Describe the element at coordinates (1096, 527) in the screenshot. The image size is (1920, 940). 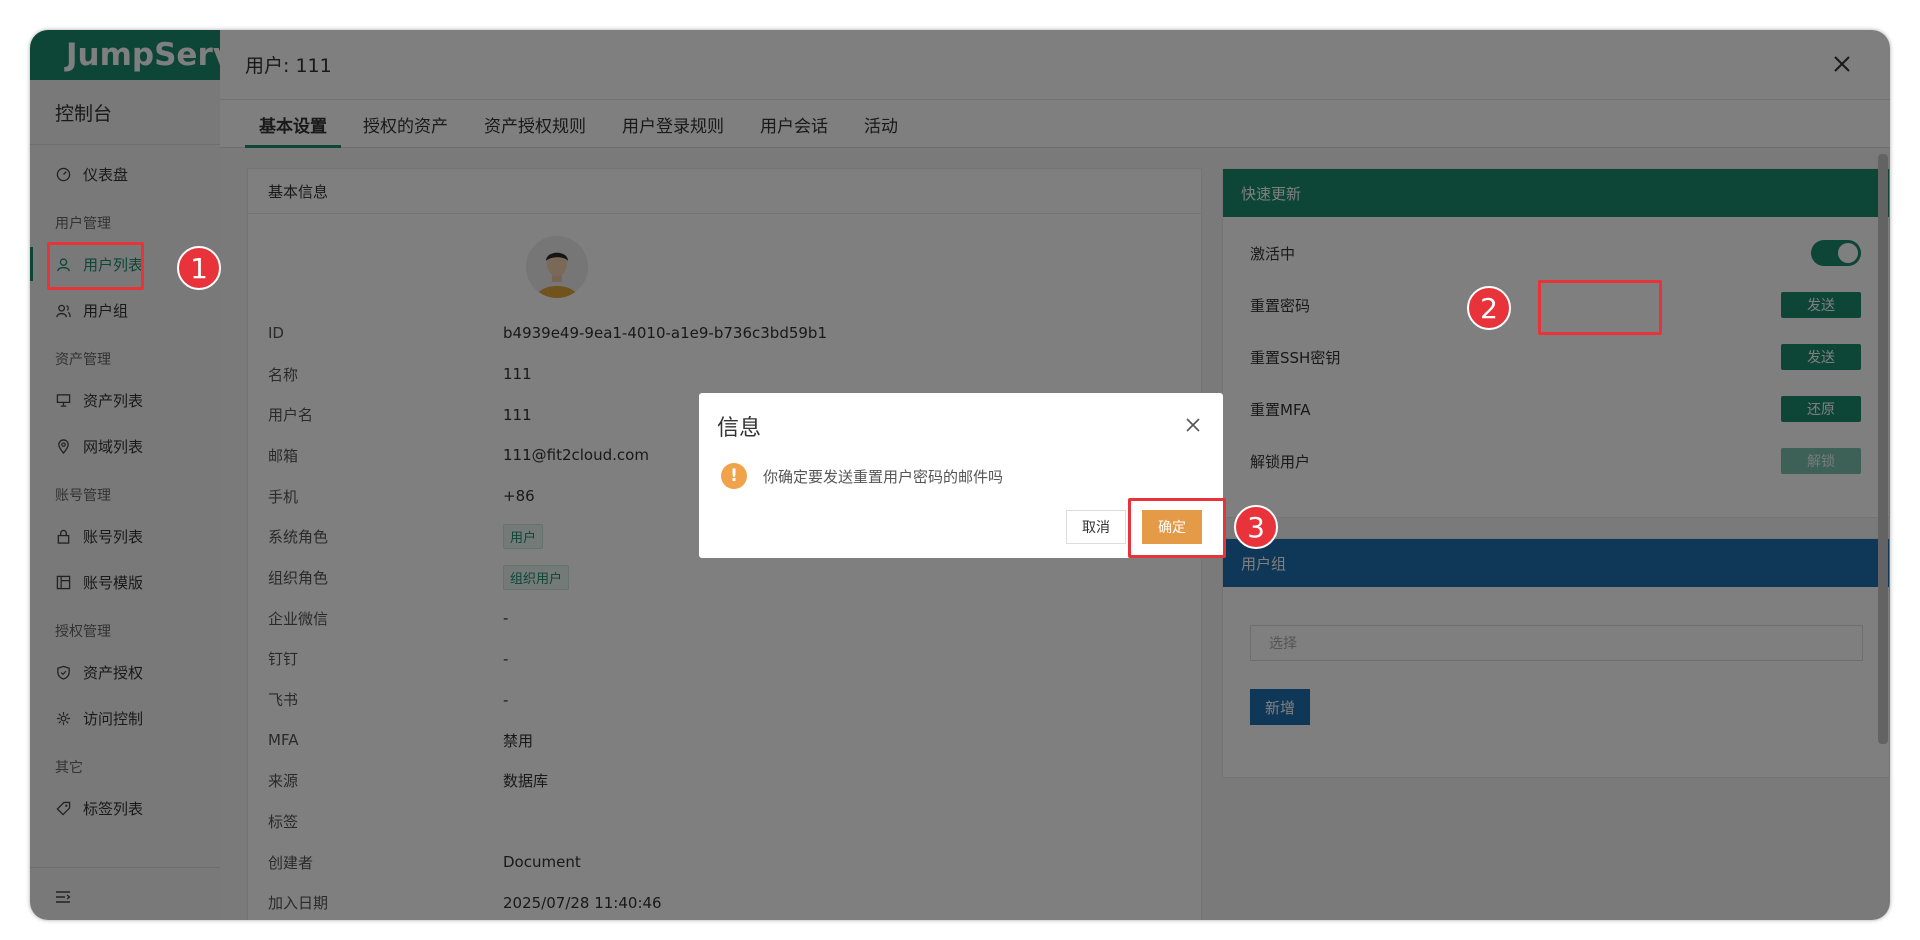
I see `cancel-button: 取消` at that location.